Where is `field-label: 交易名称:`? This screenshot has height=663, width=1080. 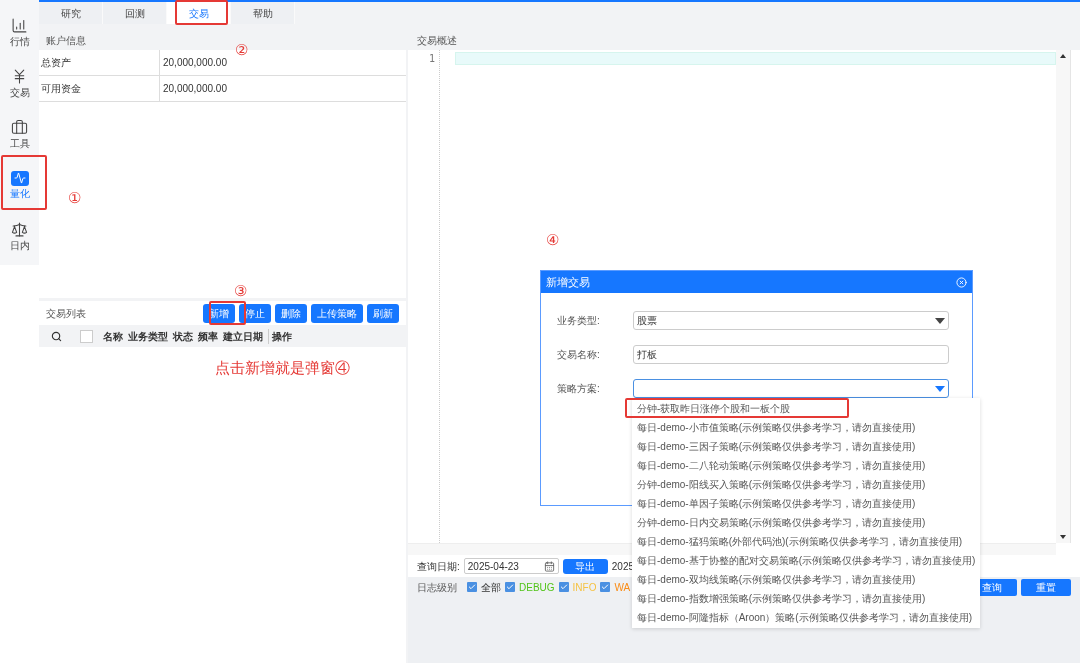
field-label: 交易名称: is located at coordinates (579, 355).